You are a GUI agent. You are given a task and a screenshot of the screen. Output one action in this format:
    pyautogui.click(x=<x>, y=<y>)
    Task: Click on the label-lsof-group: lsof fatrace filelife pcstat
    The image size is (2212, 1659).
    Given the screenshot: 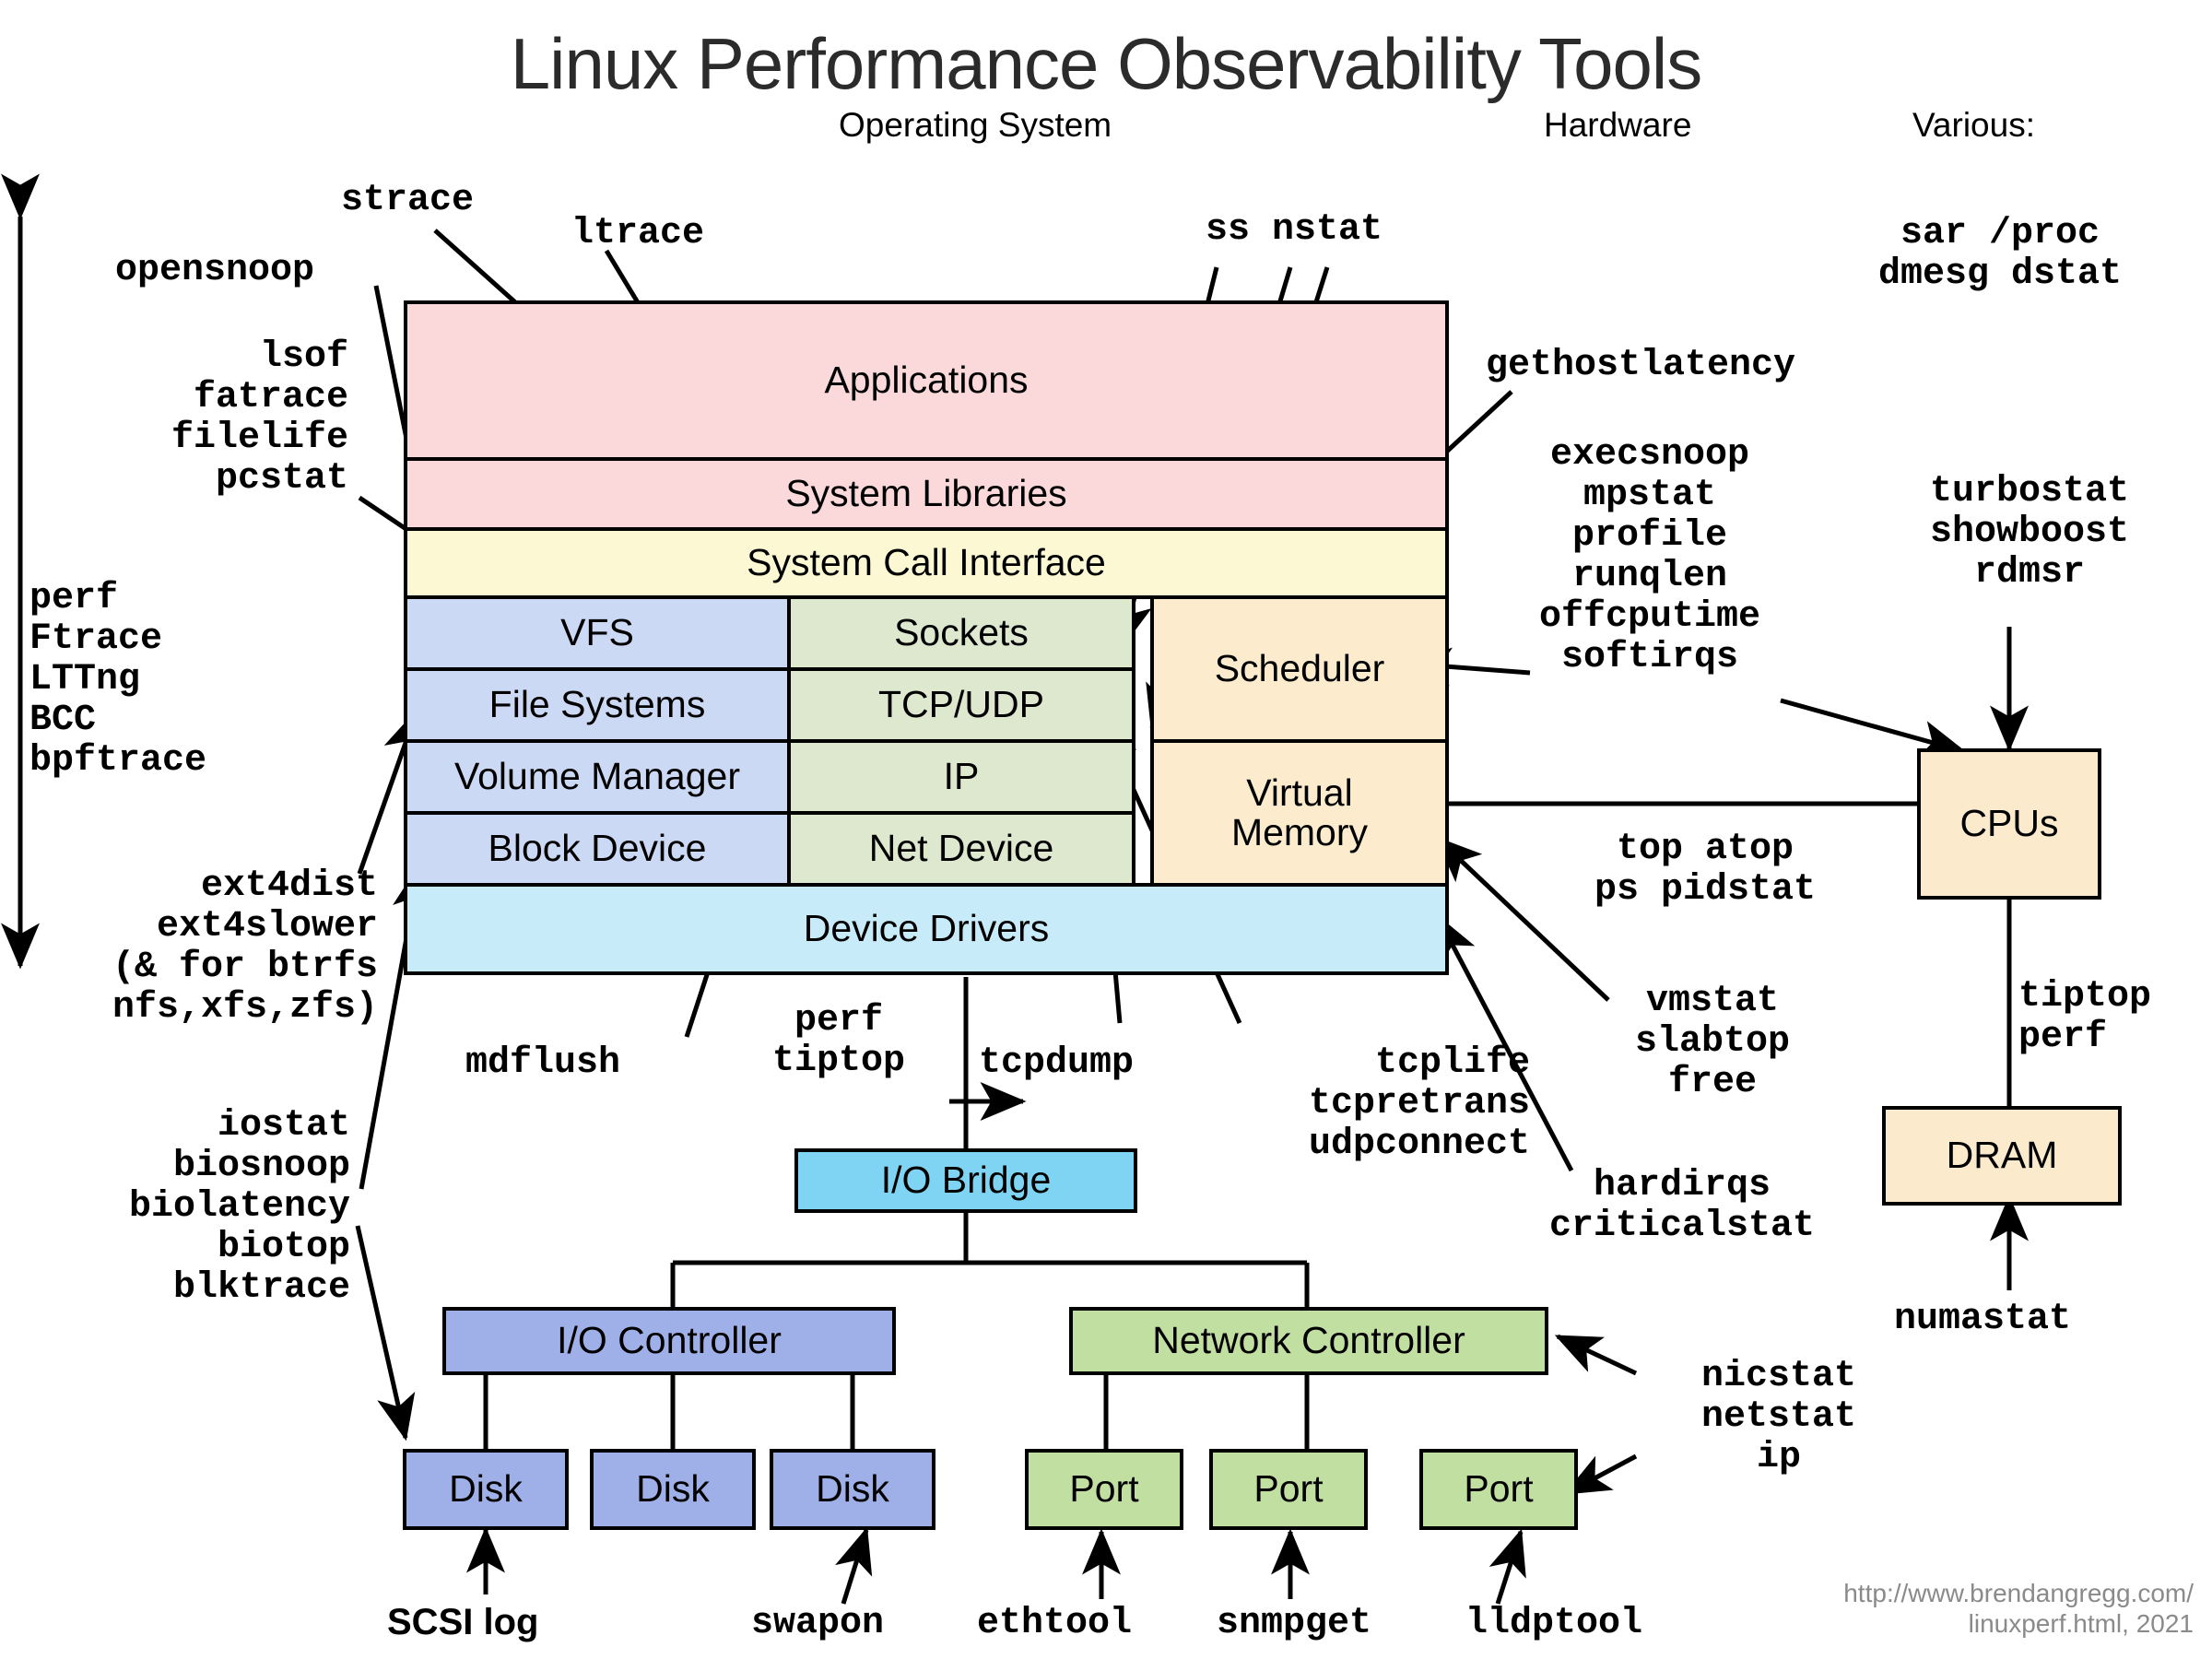 What is the action you would take?
    pyautogui.click(x=259, y=418)
    